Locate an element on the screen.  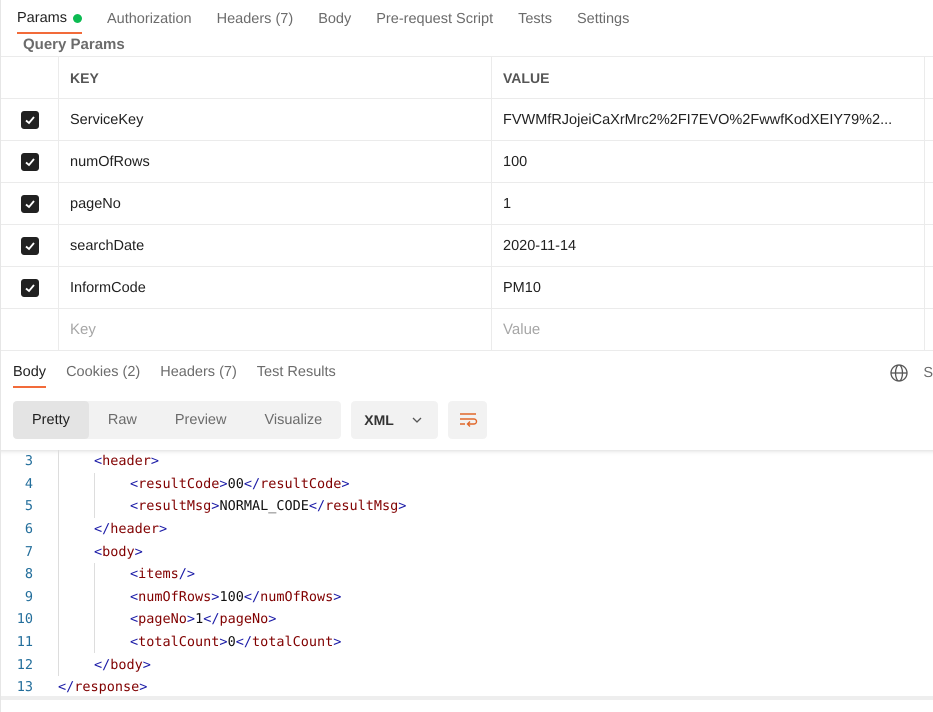
table-cell: searchDate is located at coordinates (107, 246).